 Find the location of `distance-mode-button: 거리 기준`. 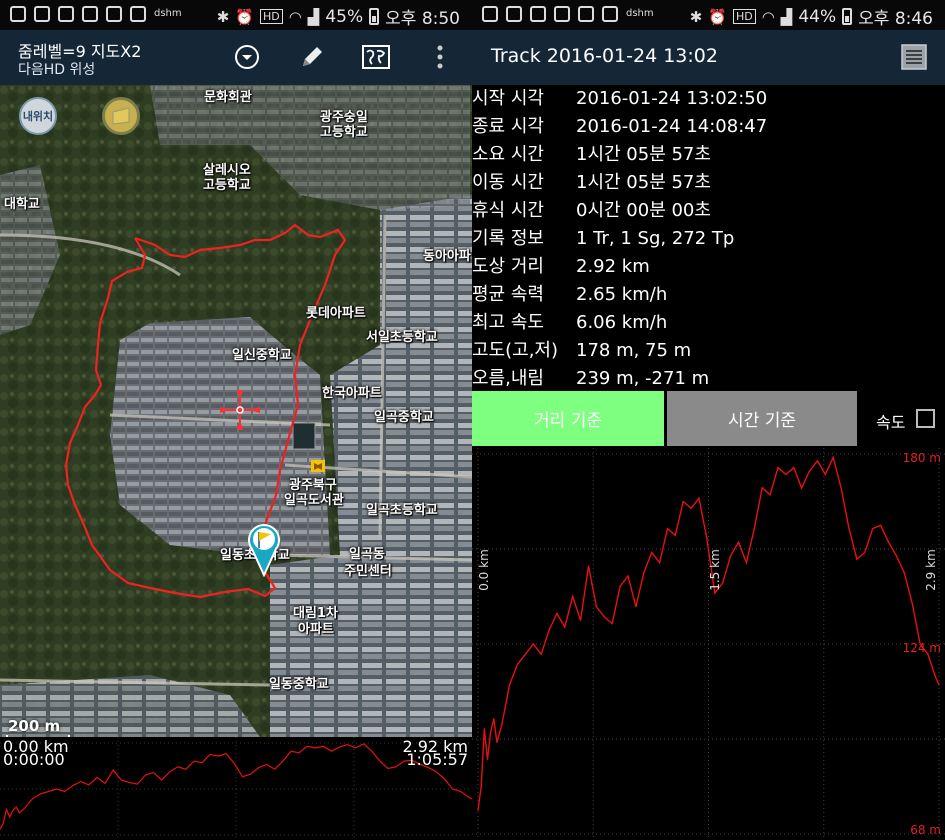

distance-mode-button: 거리 기준 is located at coordinates (568, 418).